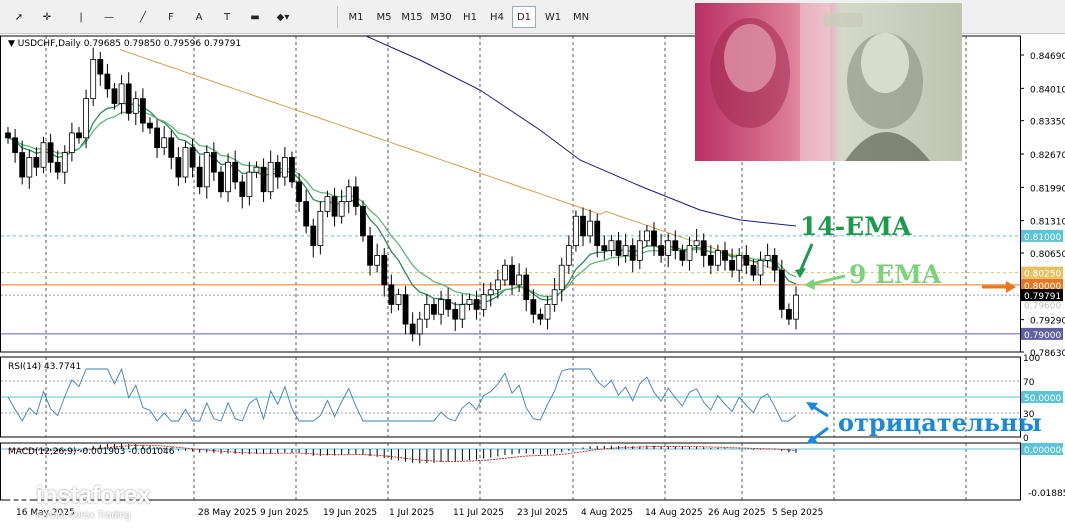  What do you see at coordinates (828, 82) in the screenshot?
I see `currency-photo` at bounding box center [828, 82].